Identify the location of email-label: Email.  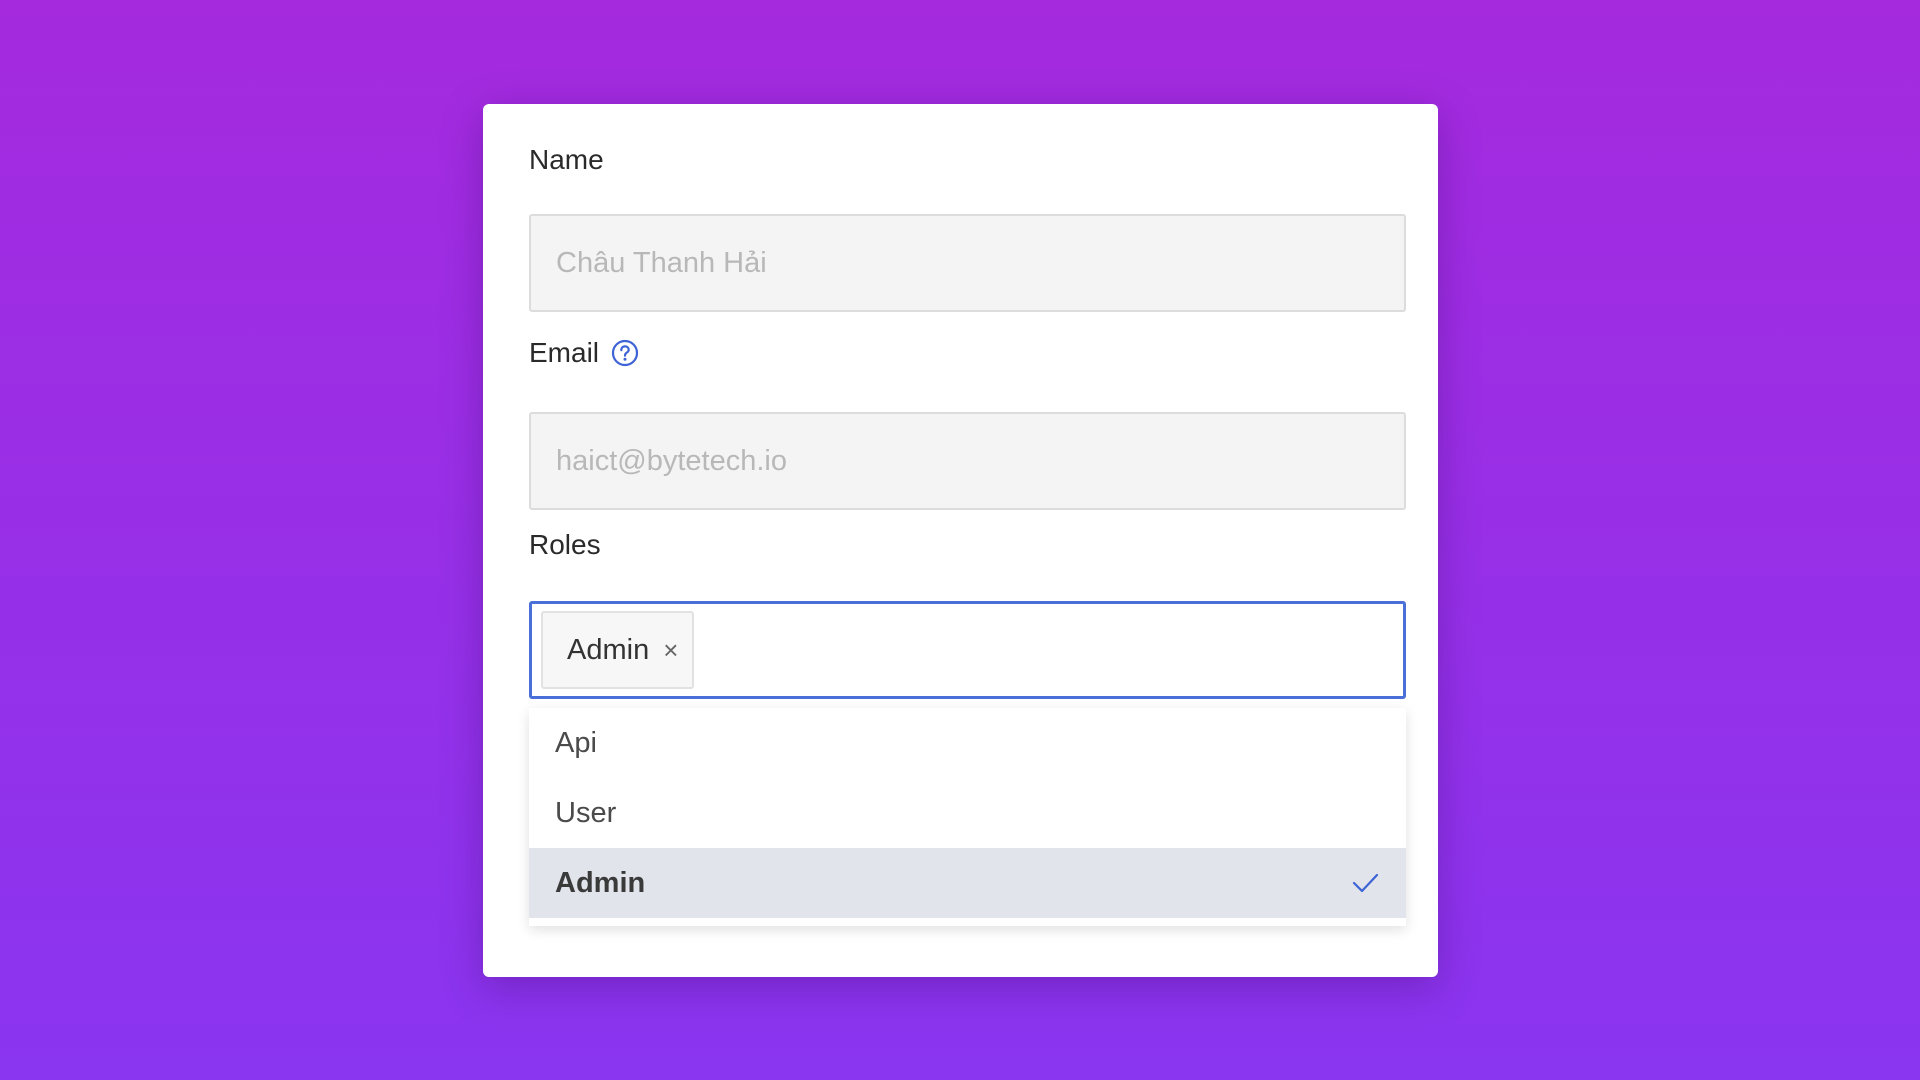
(584, 353).